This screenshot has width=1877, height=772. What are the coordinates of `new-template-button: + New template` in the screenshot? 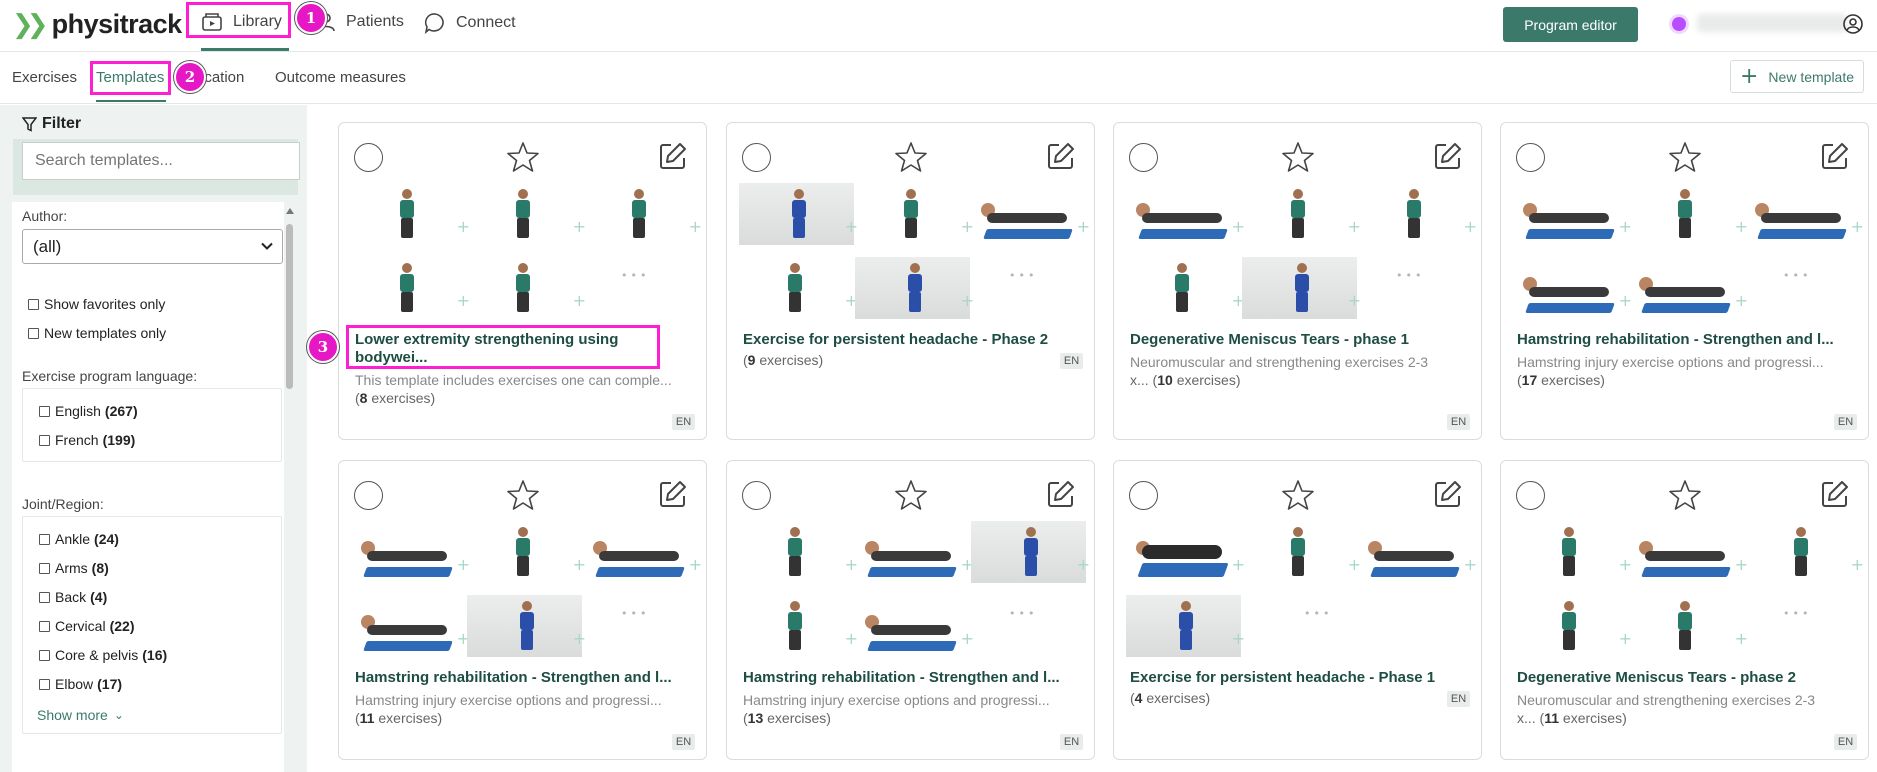 It's located at (1797, 76).